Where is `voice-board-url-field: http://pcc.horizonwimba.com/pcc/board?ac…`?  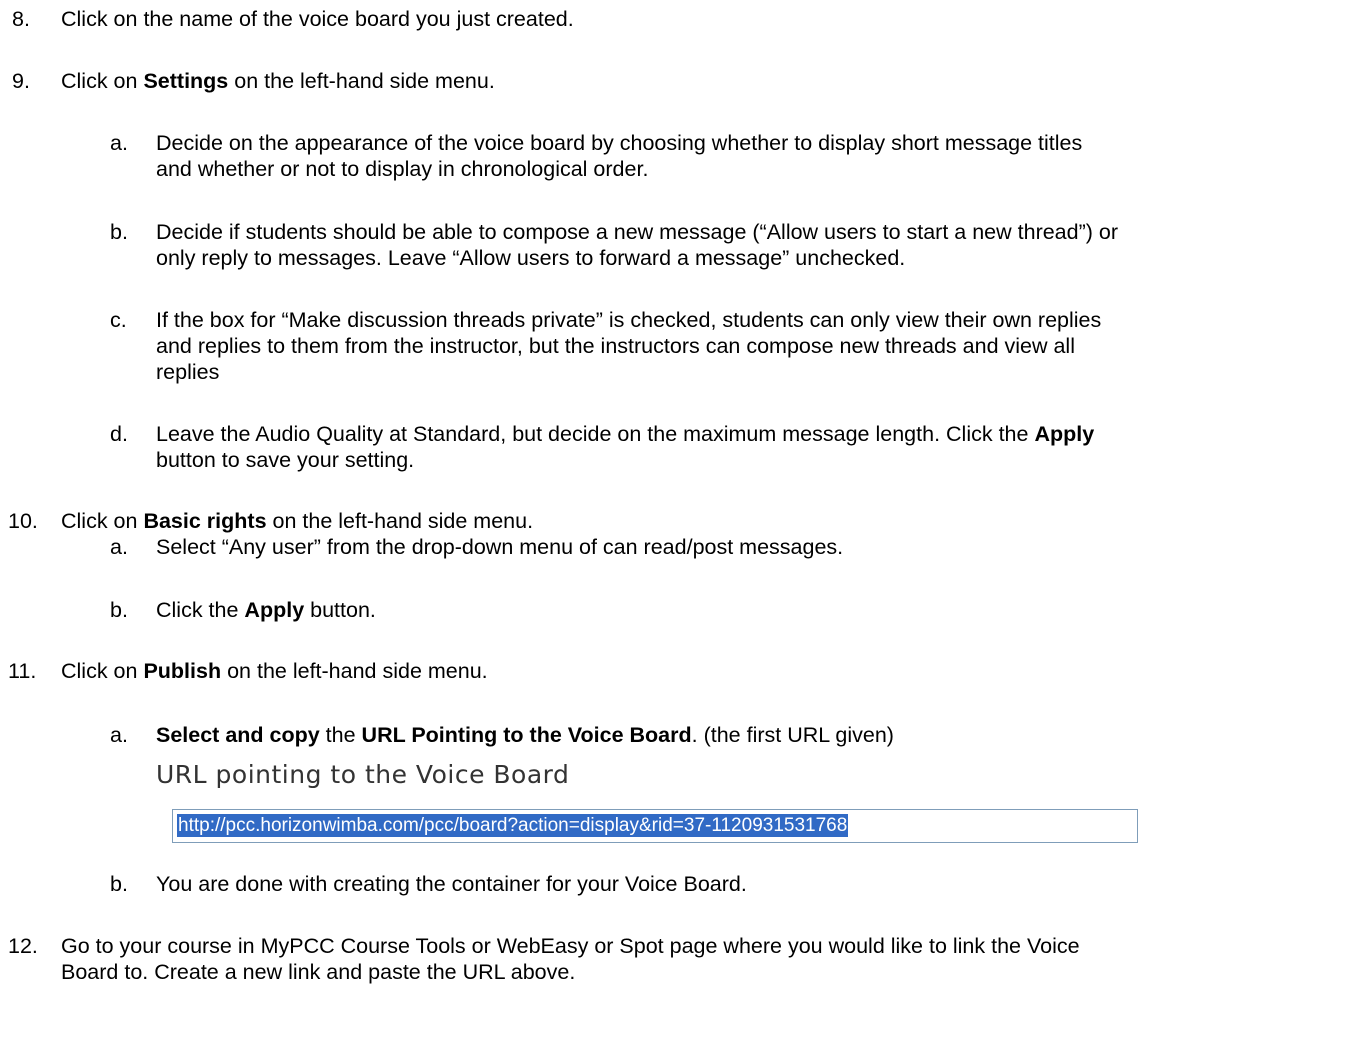 voice-board-url-field: http://pcc.horizonwimba.com/pcc/board?ac… is located at coordinates (655, 826).